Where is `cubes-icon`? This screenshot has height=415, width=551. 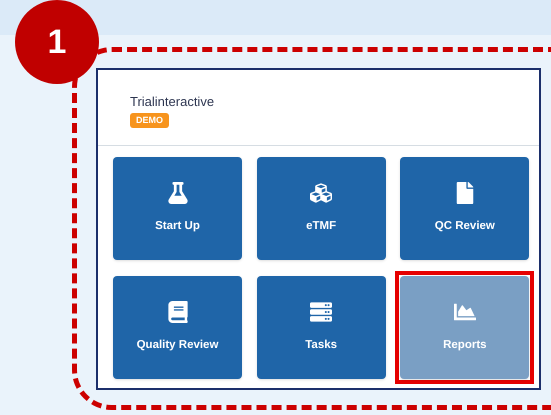
cubes-icon is located at coordinates (321, 193).